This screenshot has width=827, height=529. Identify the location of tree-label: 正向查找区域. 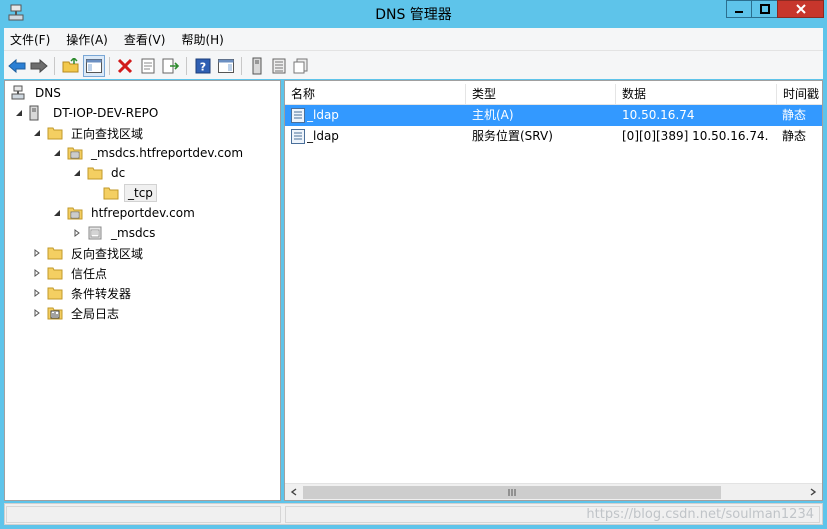
(107, 133).